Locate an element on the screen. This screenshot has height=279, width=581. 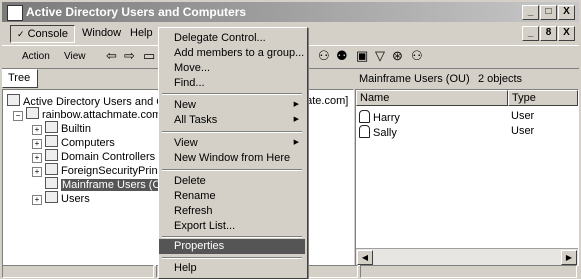
tree-item-builtin: + Builtin is located at coordinates (61, 128).